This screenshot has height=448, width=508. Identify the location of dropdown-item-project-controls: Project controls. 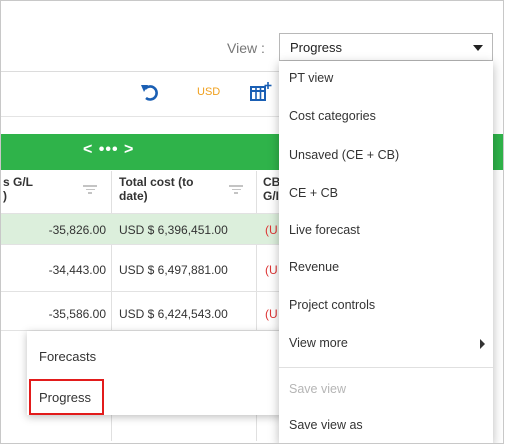
(332, 305).